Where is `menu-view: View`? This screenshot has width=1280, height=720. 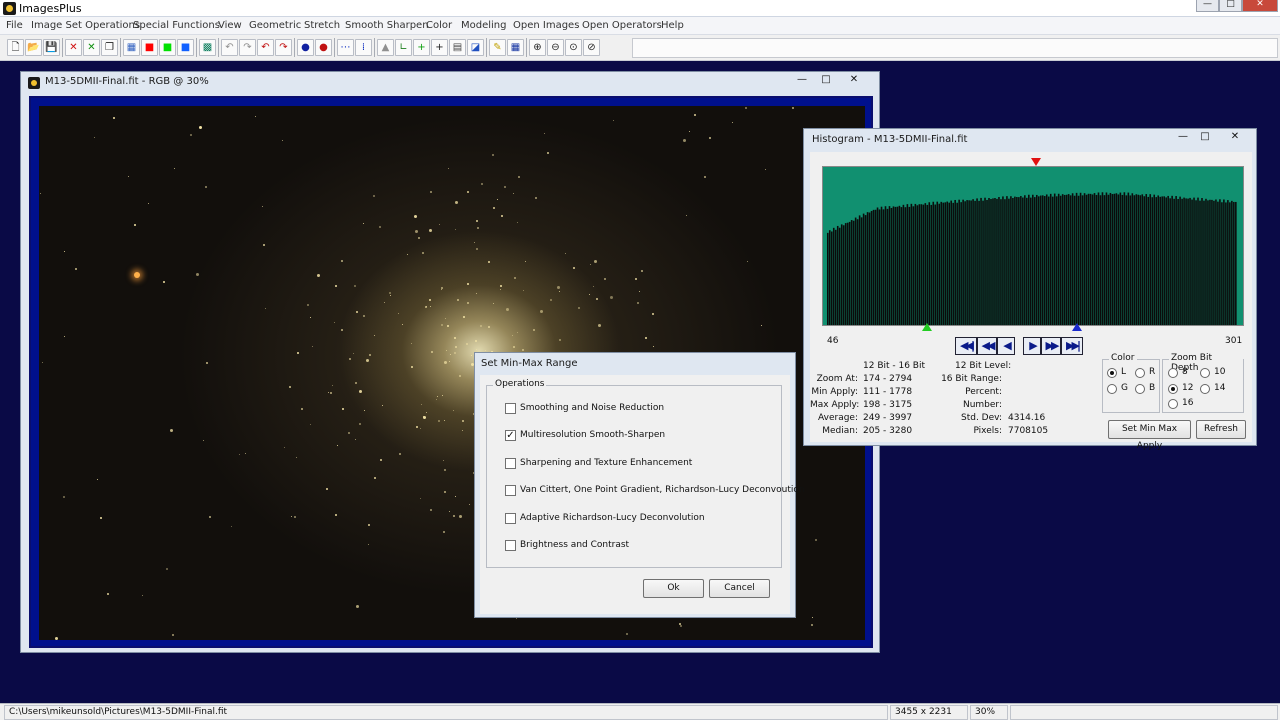
menu-view: View is located at coordinates (230, 25).